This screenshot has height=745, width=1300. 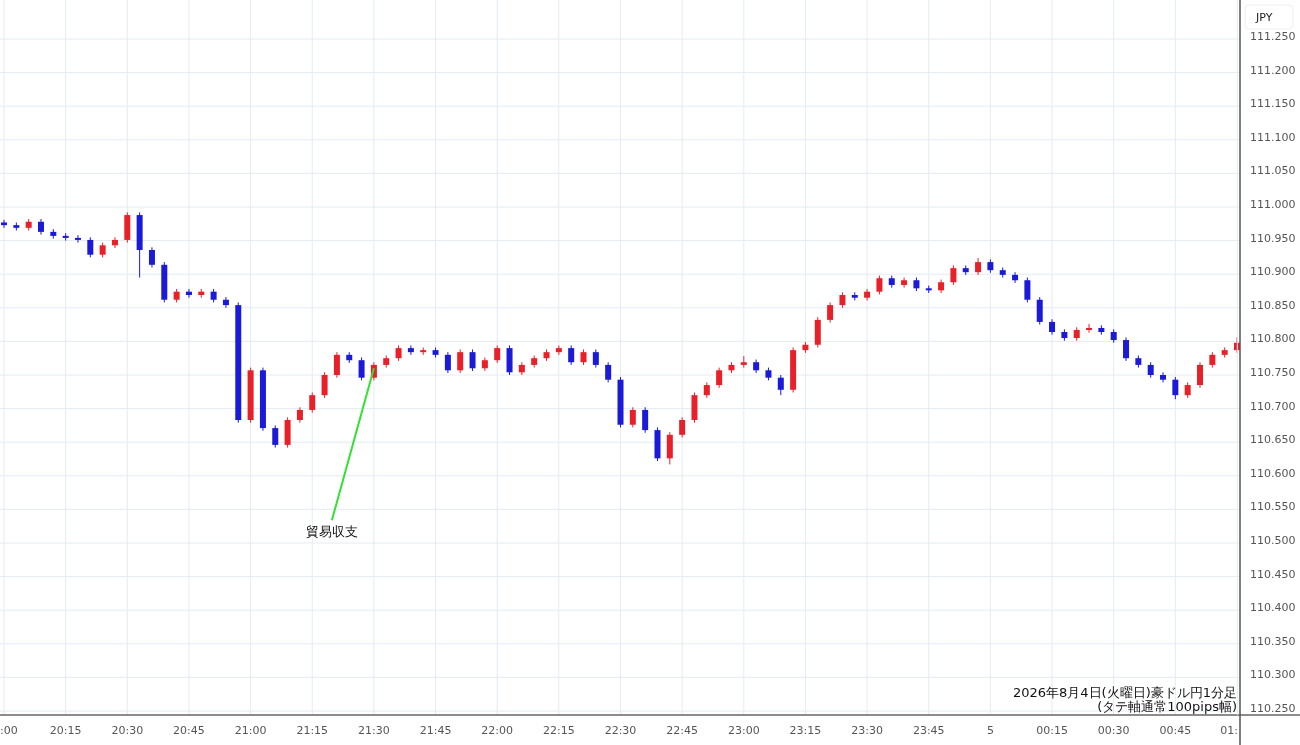 What do you see at coordinates (1273, 440) in the screenshot?
I see `y-axis-label: 110.650` at bounding box center [1273, 440].